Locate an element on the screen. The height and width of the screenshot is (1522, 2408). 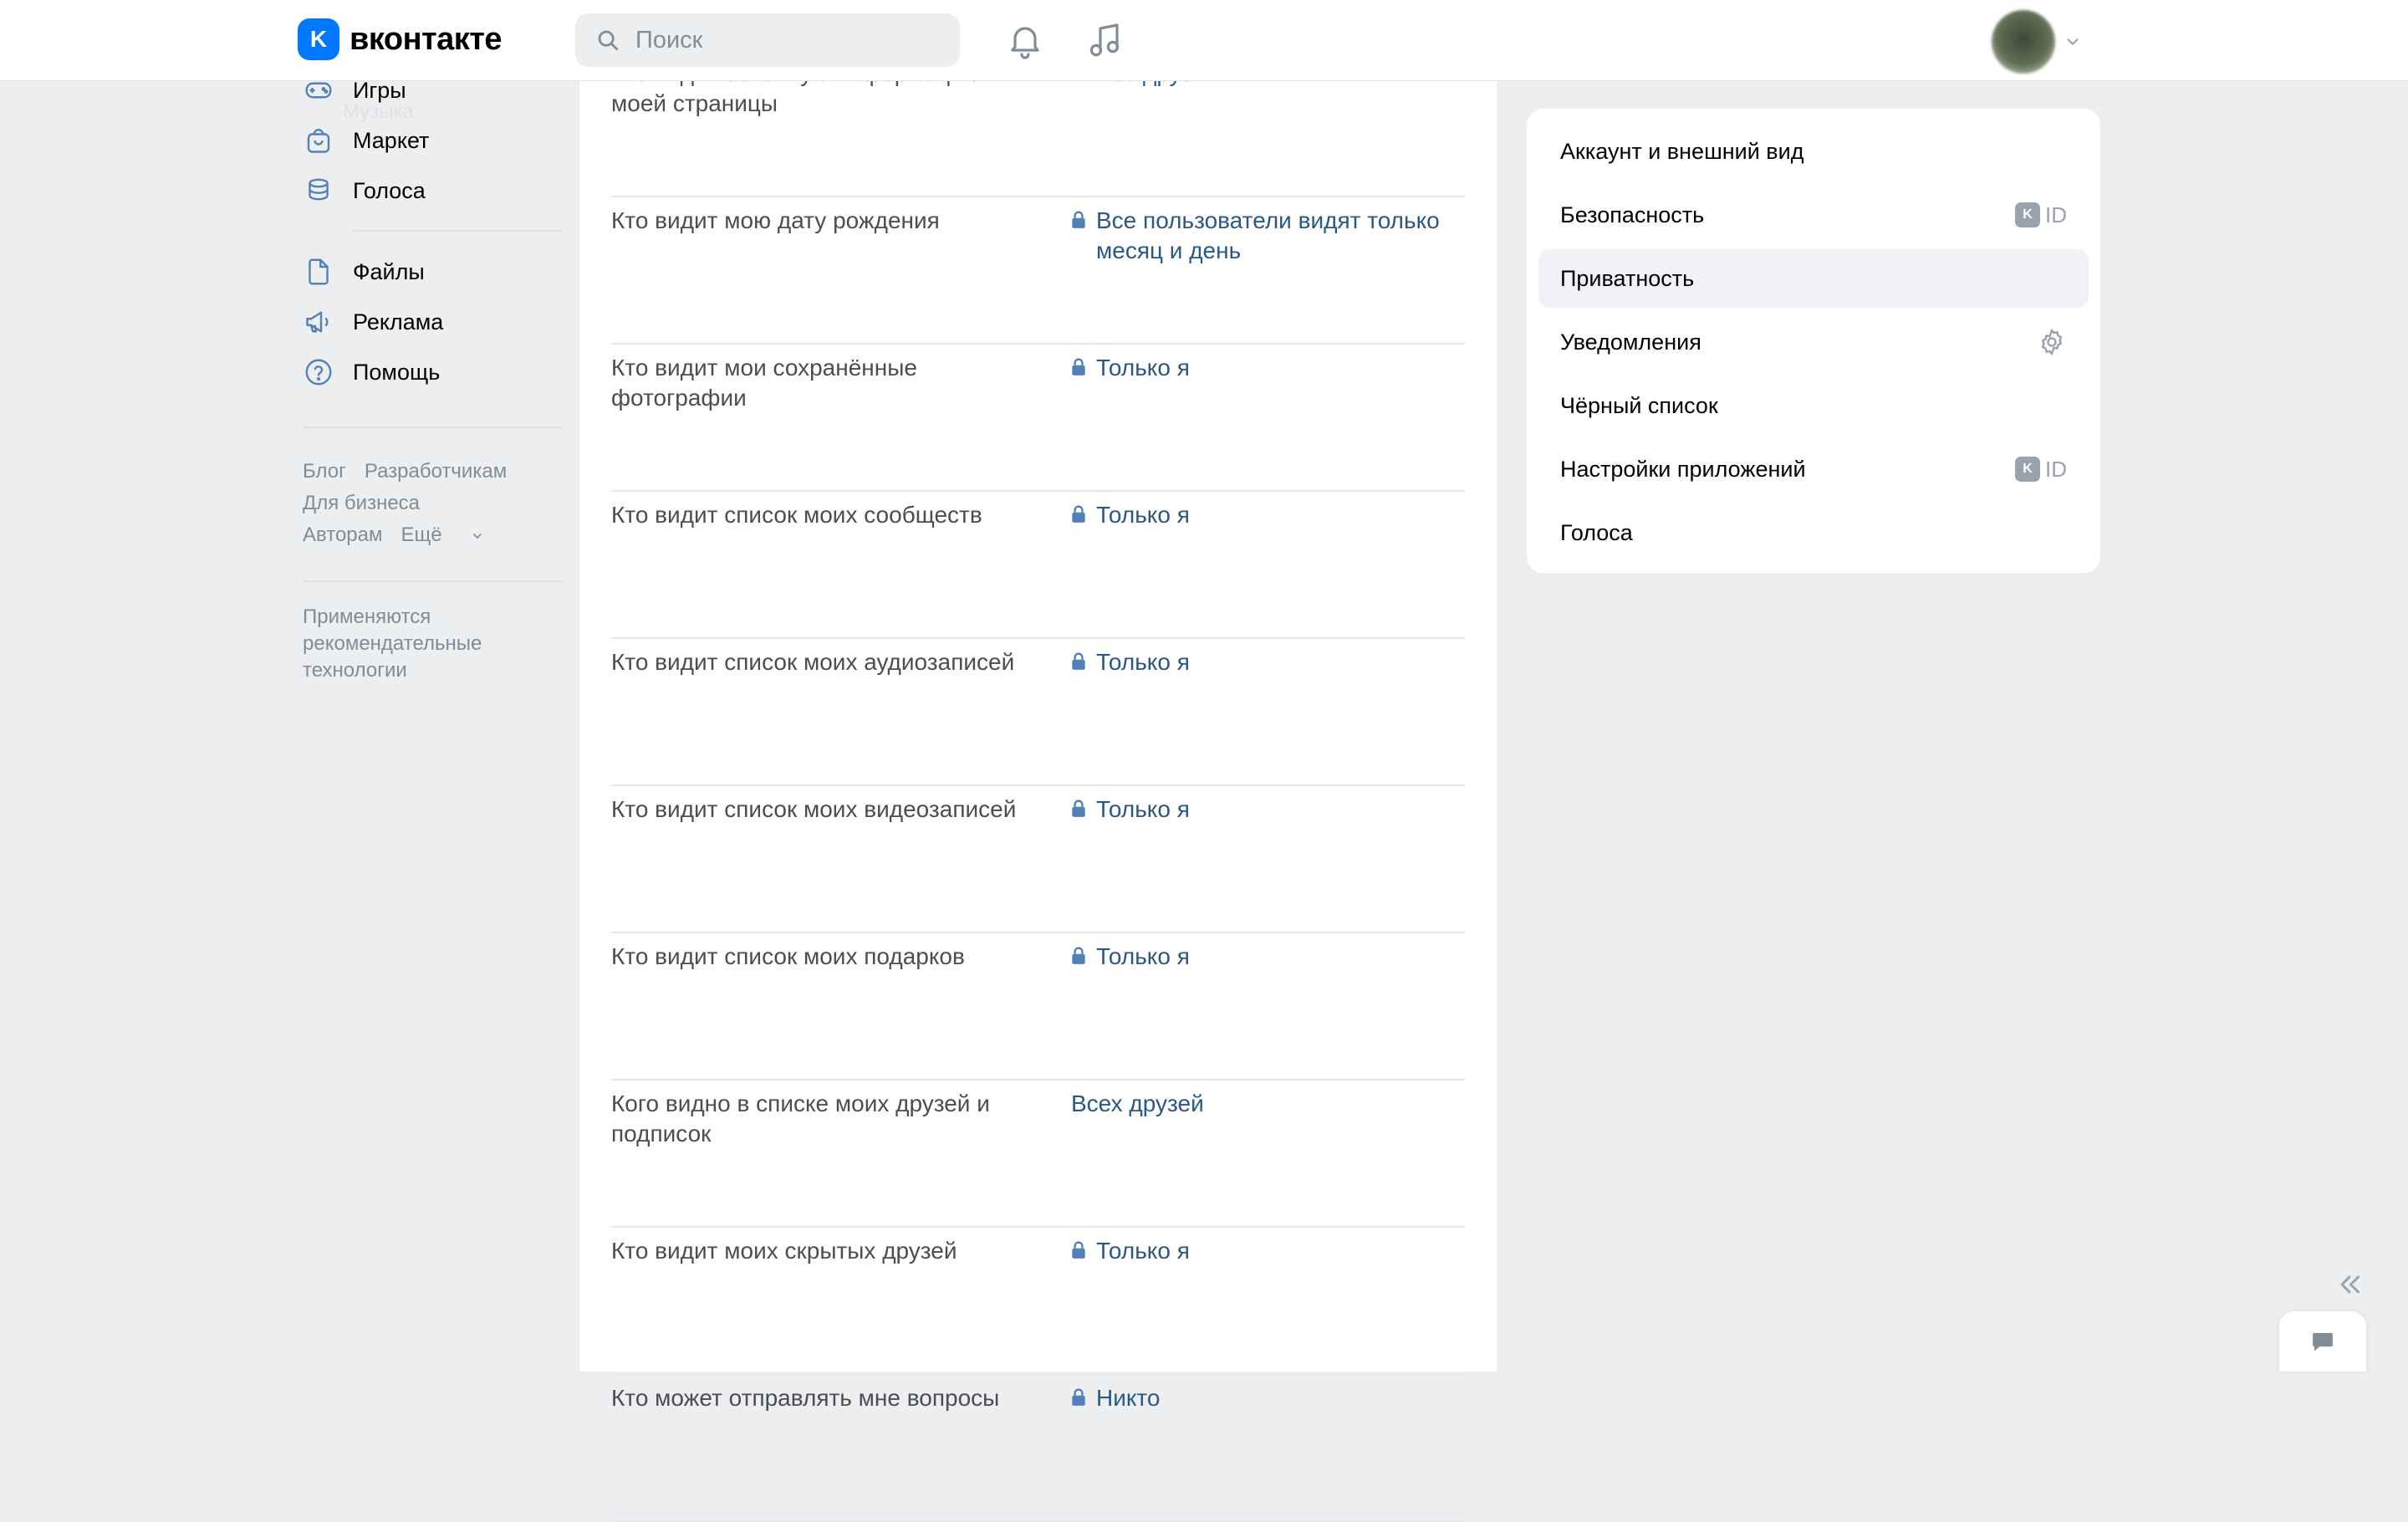
avatar is located at coordinates (2023, 42).